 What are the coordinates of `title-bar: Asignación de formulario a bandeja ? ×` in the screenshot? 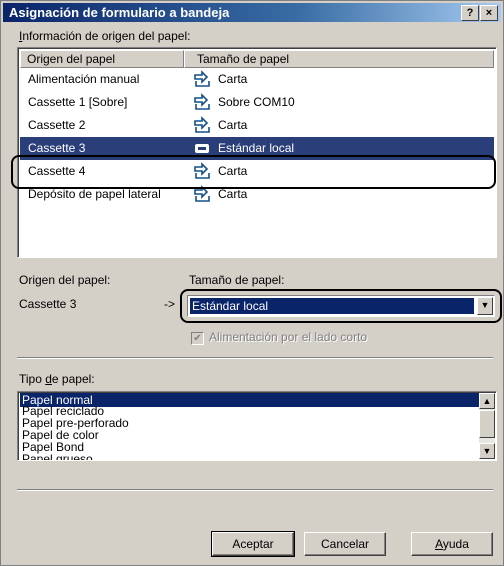 It's located at (252, 12).